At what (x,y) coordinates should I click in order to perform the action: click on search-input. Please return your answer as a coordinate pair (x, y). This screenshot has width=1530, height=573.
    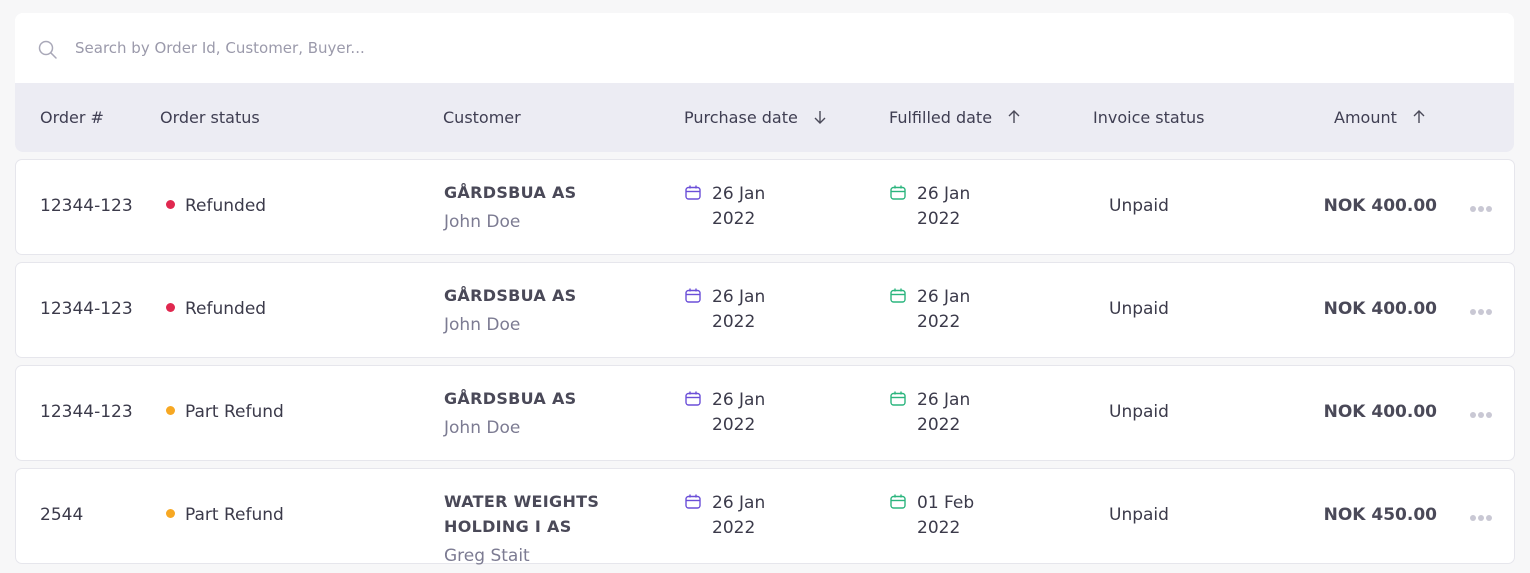
    Looking at the image, I should click on (525, 48).